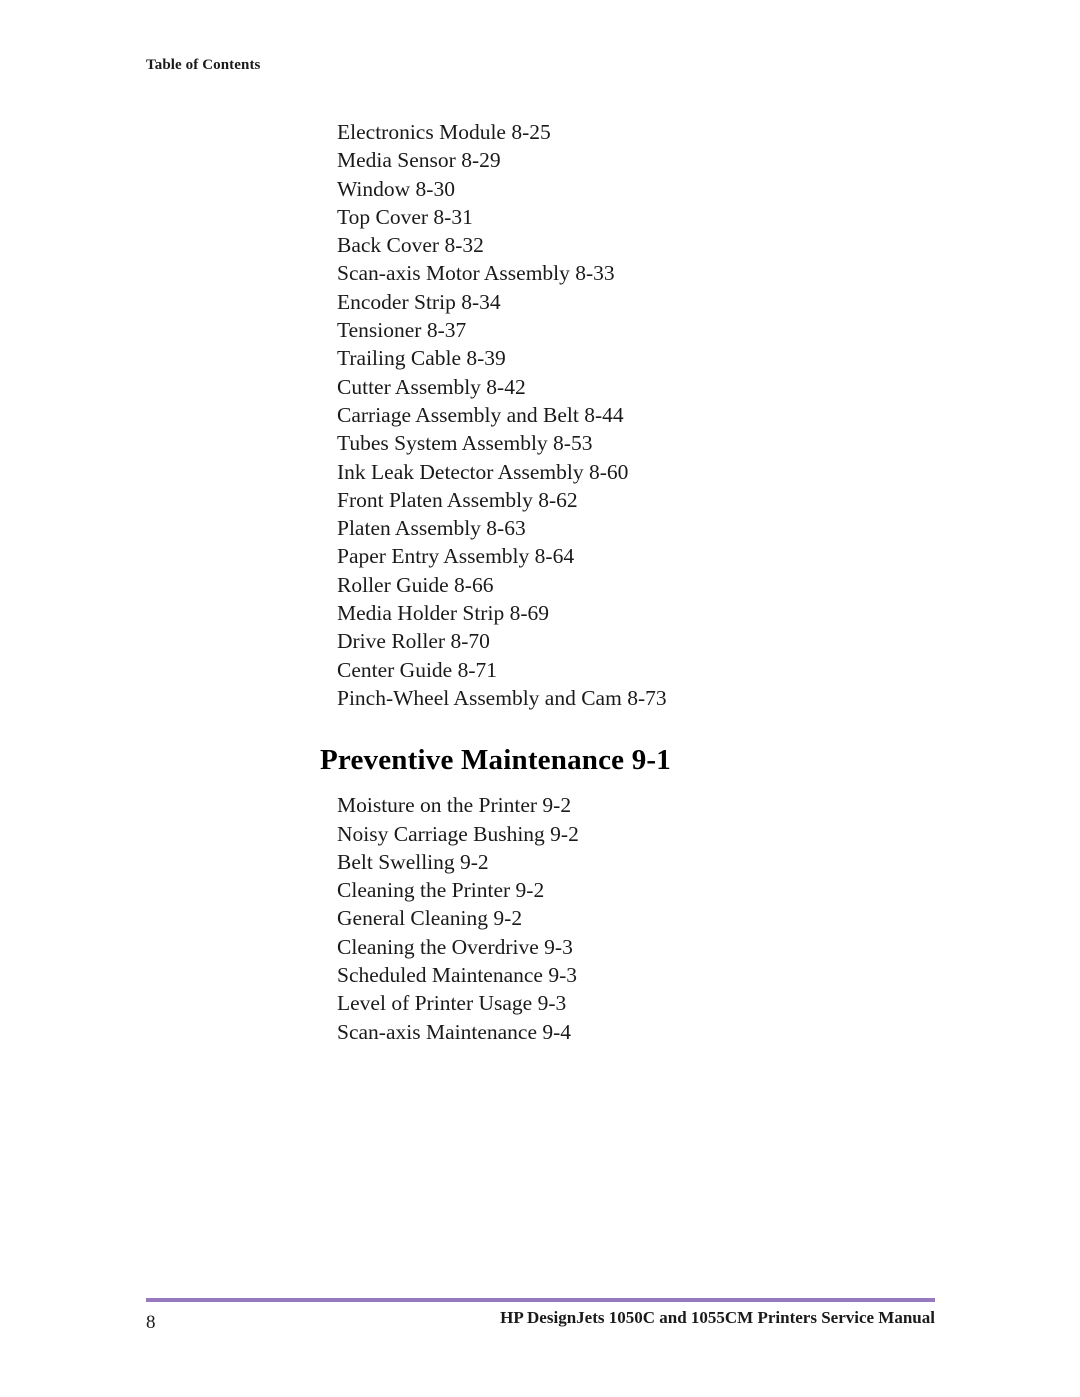  I want to click on footer-page-number: 8, so click(151, 1322).